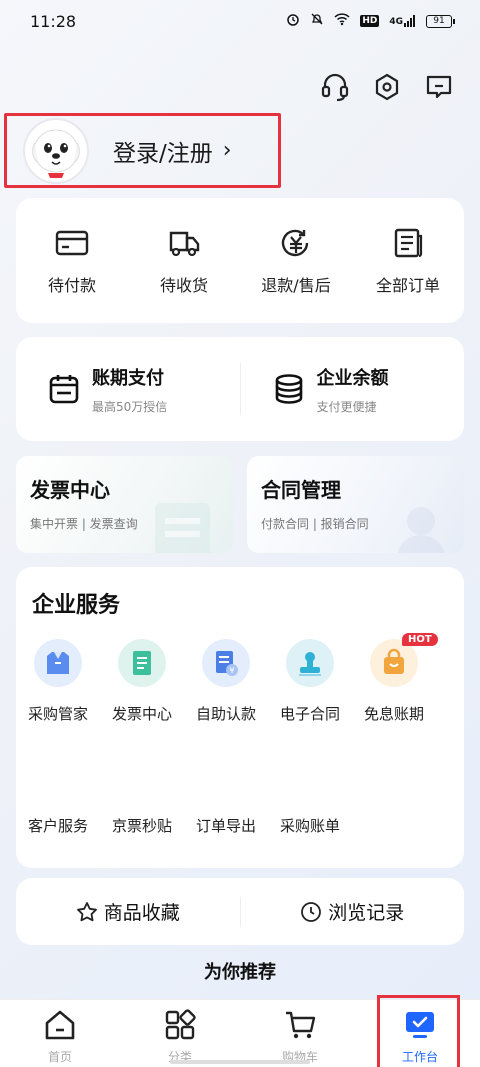 Image resolution: width=480 pixels, height=1067 pixels. Describe the element at coordinates (124, 504) in the screenshot. I see `invoice-center-card: 发票中心 集中开票 | 发票查询` at that location.